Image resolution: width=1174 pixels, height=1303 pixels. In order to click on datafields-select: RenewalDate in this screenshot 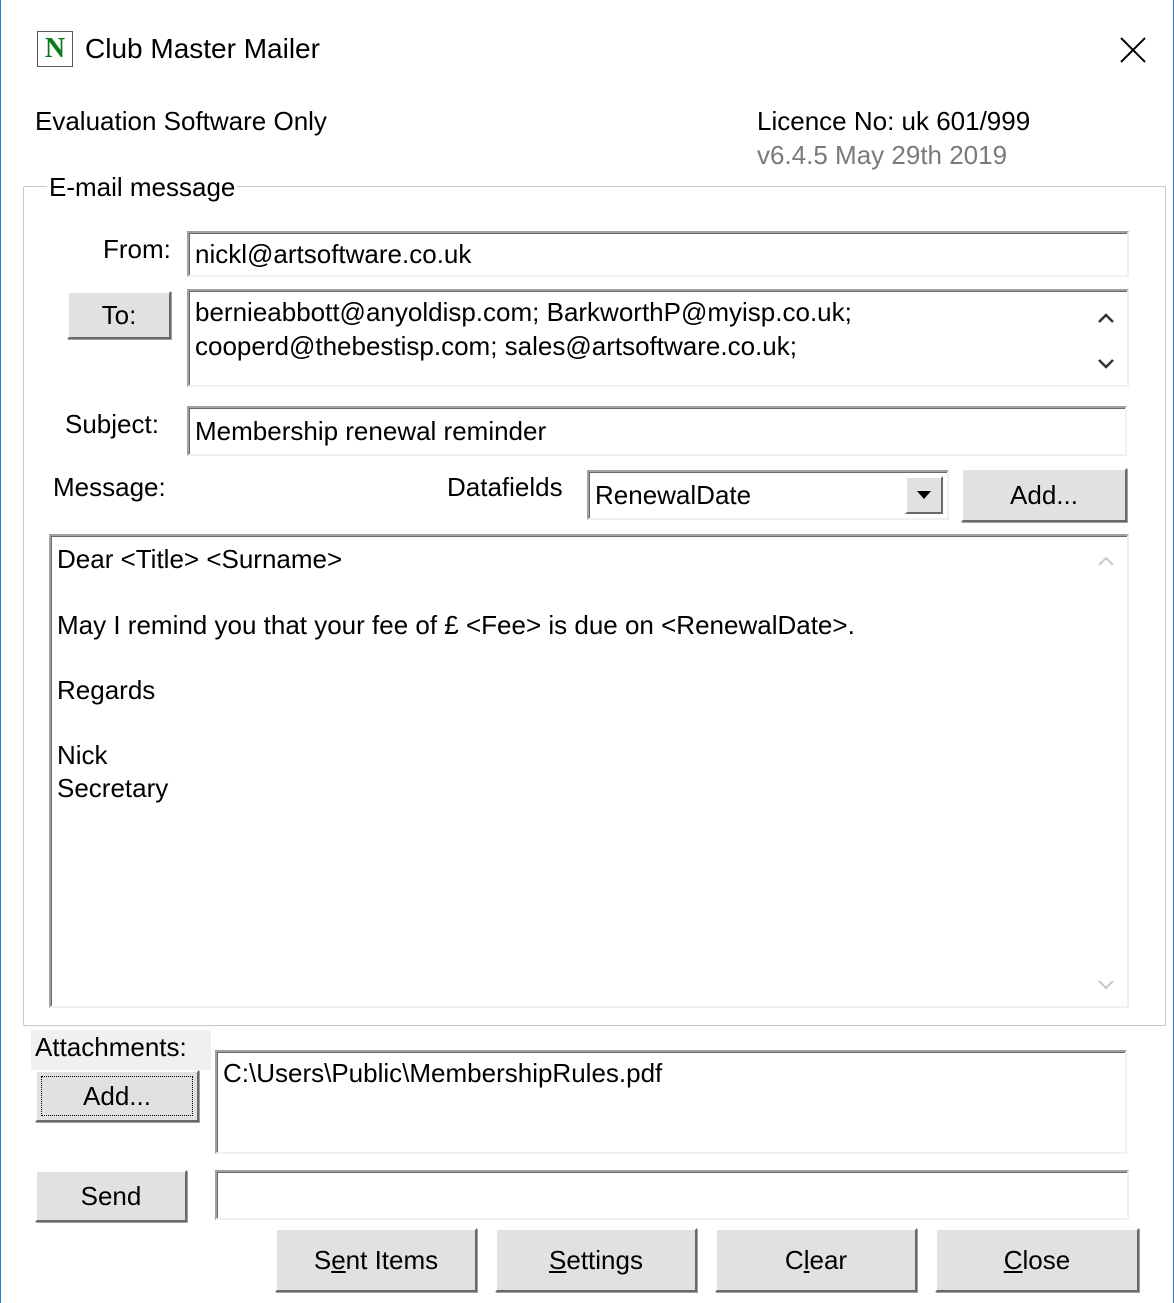, I will do `click(768, 495)`.